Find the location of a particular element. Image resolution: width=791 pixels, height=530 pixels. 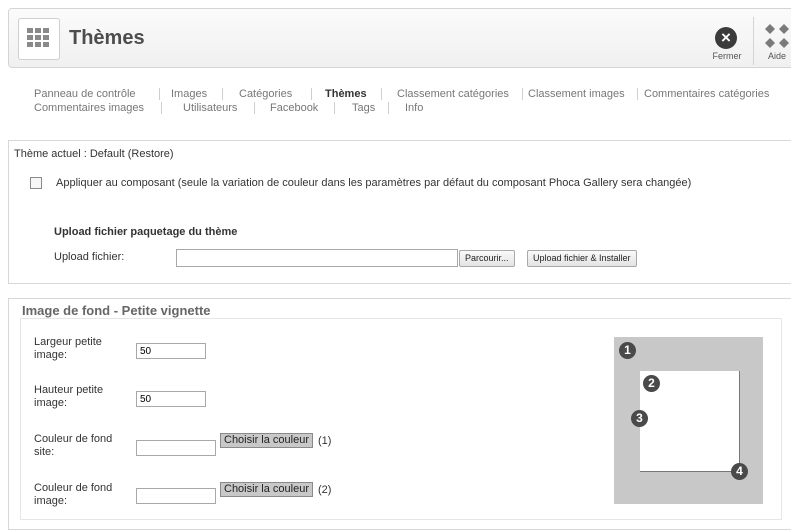

image-bg-ref: (2) is located at coordinates (325, 490).